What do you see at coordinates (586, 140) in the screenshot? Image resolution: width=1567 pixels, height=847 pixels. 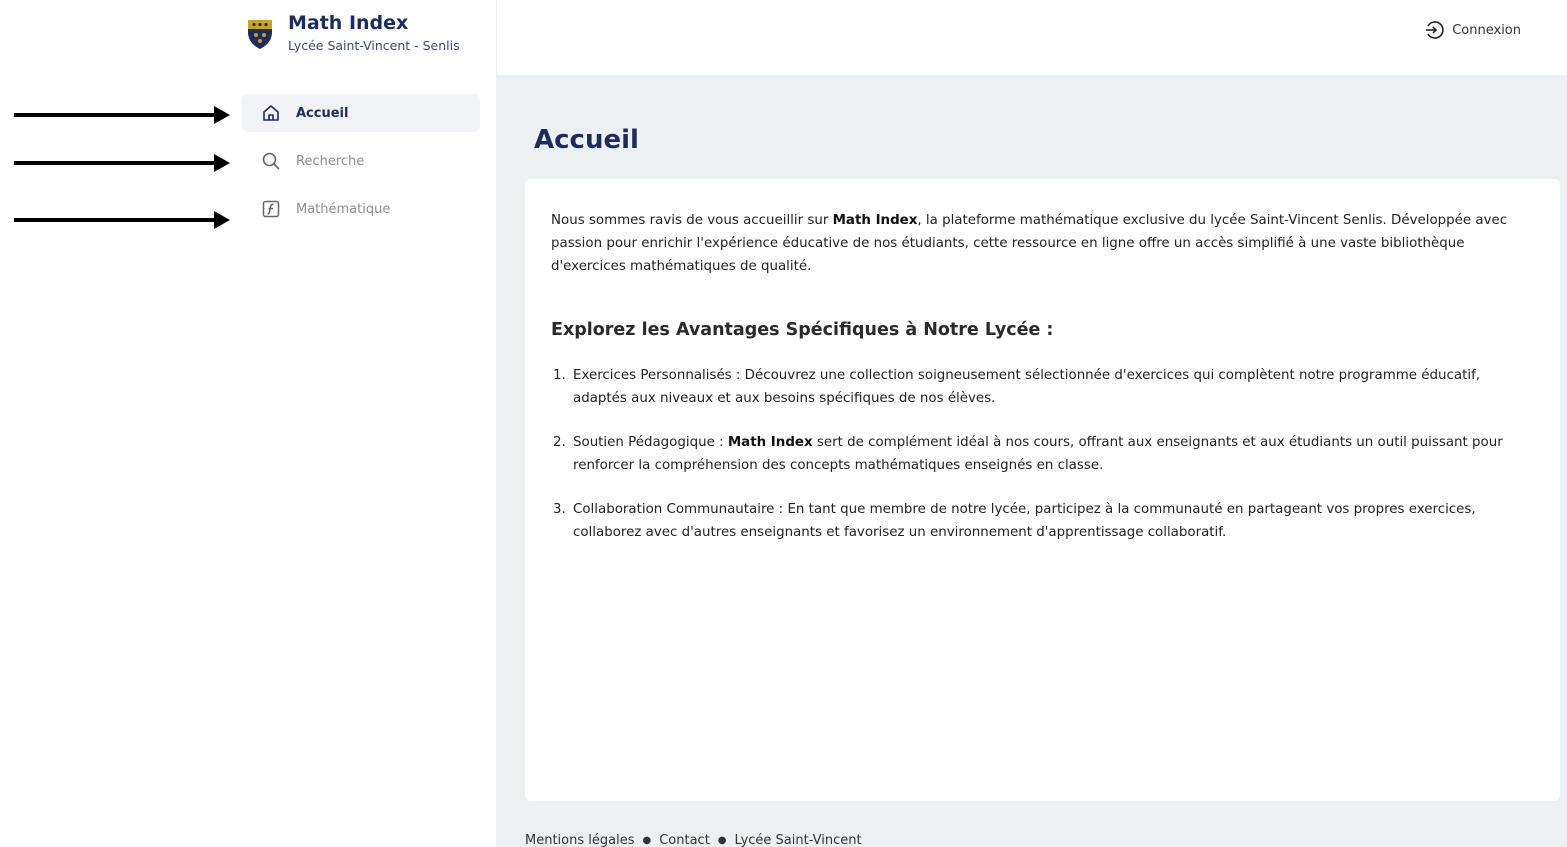 I see `page-title: Accueil` at bounding box center [586, 140].